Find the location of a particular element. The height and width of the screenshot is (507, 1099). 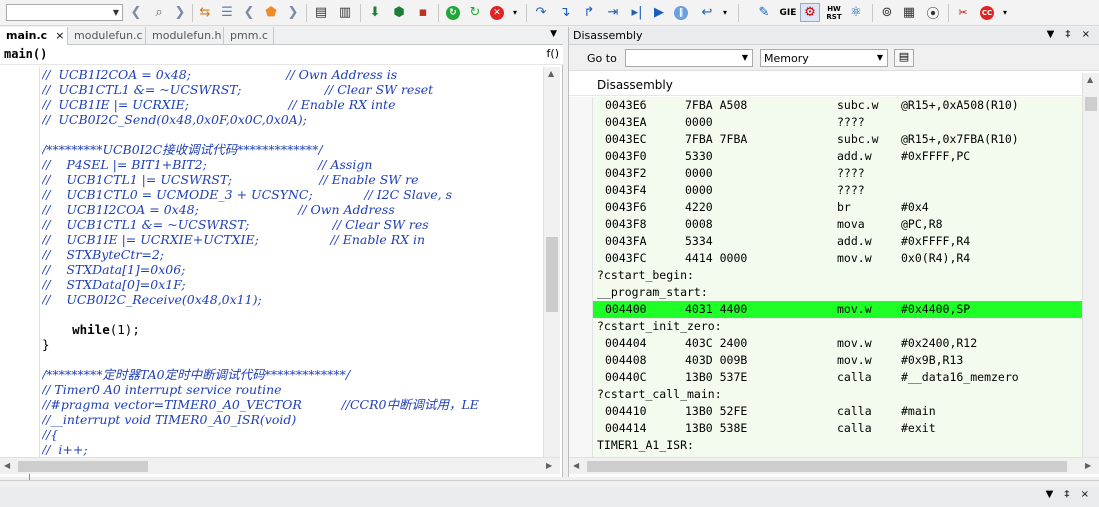

options-button: ▤ is located at coordinates (904, 58).